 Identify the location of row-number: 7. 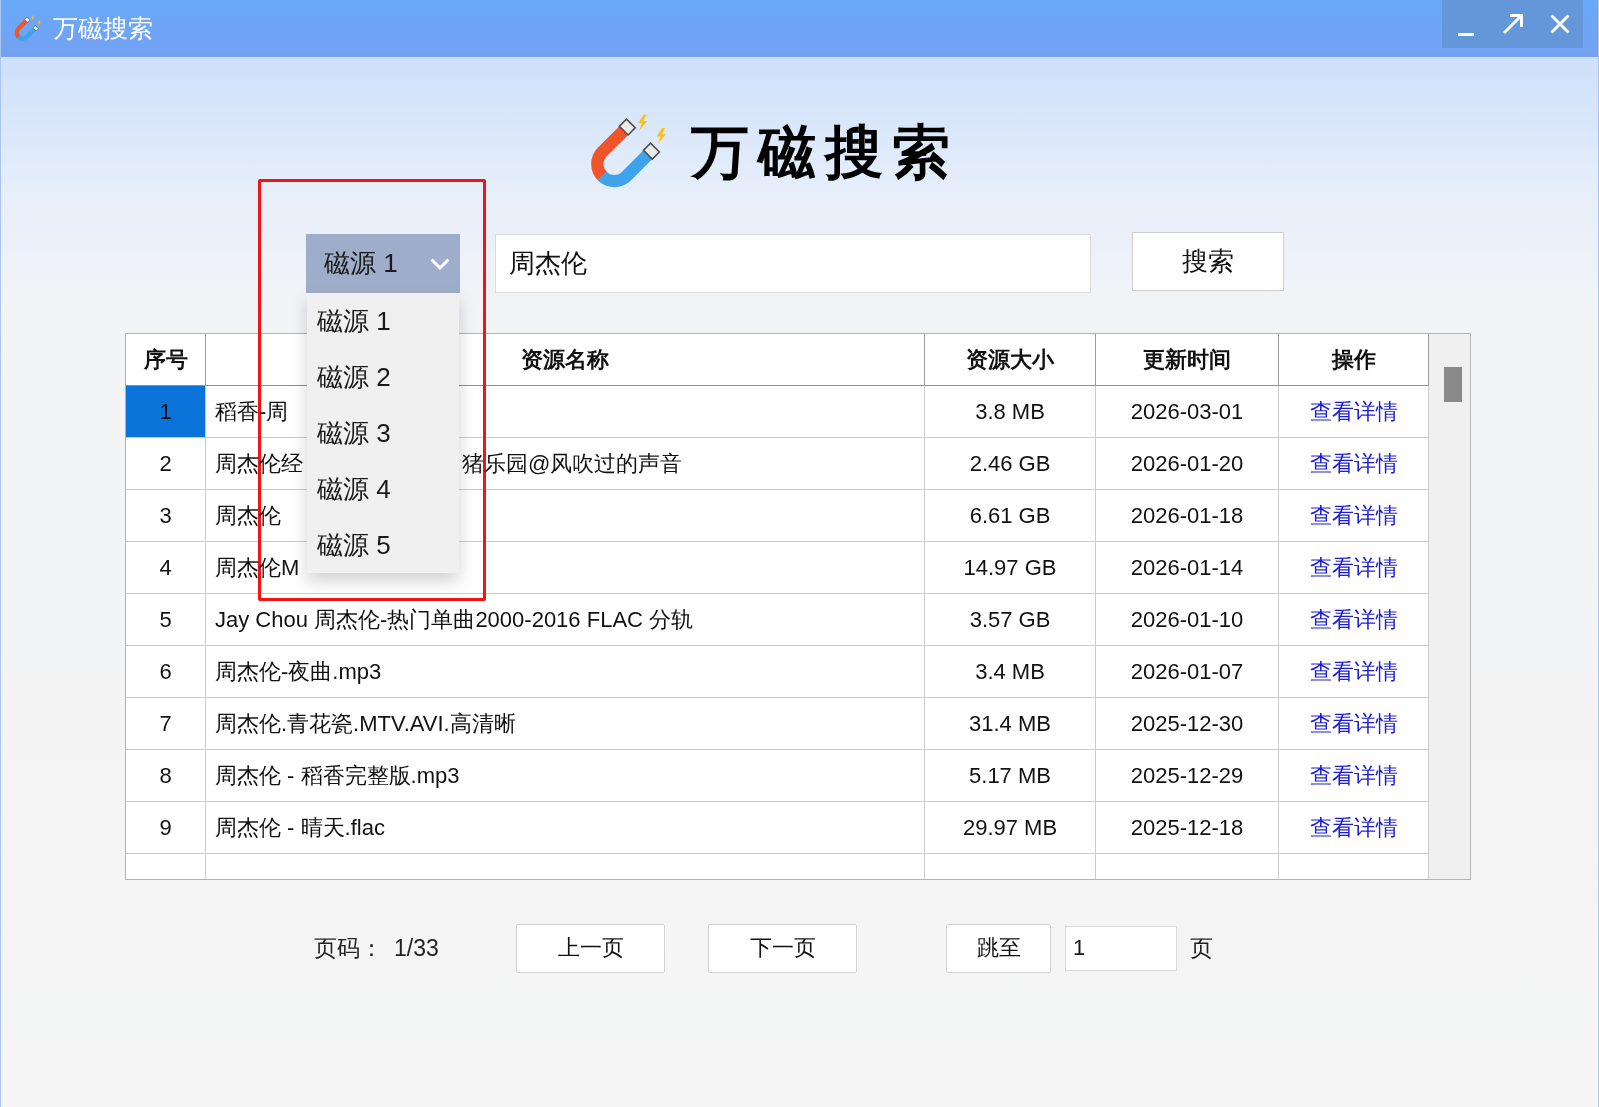
(166, 724).